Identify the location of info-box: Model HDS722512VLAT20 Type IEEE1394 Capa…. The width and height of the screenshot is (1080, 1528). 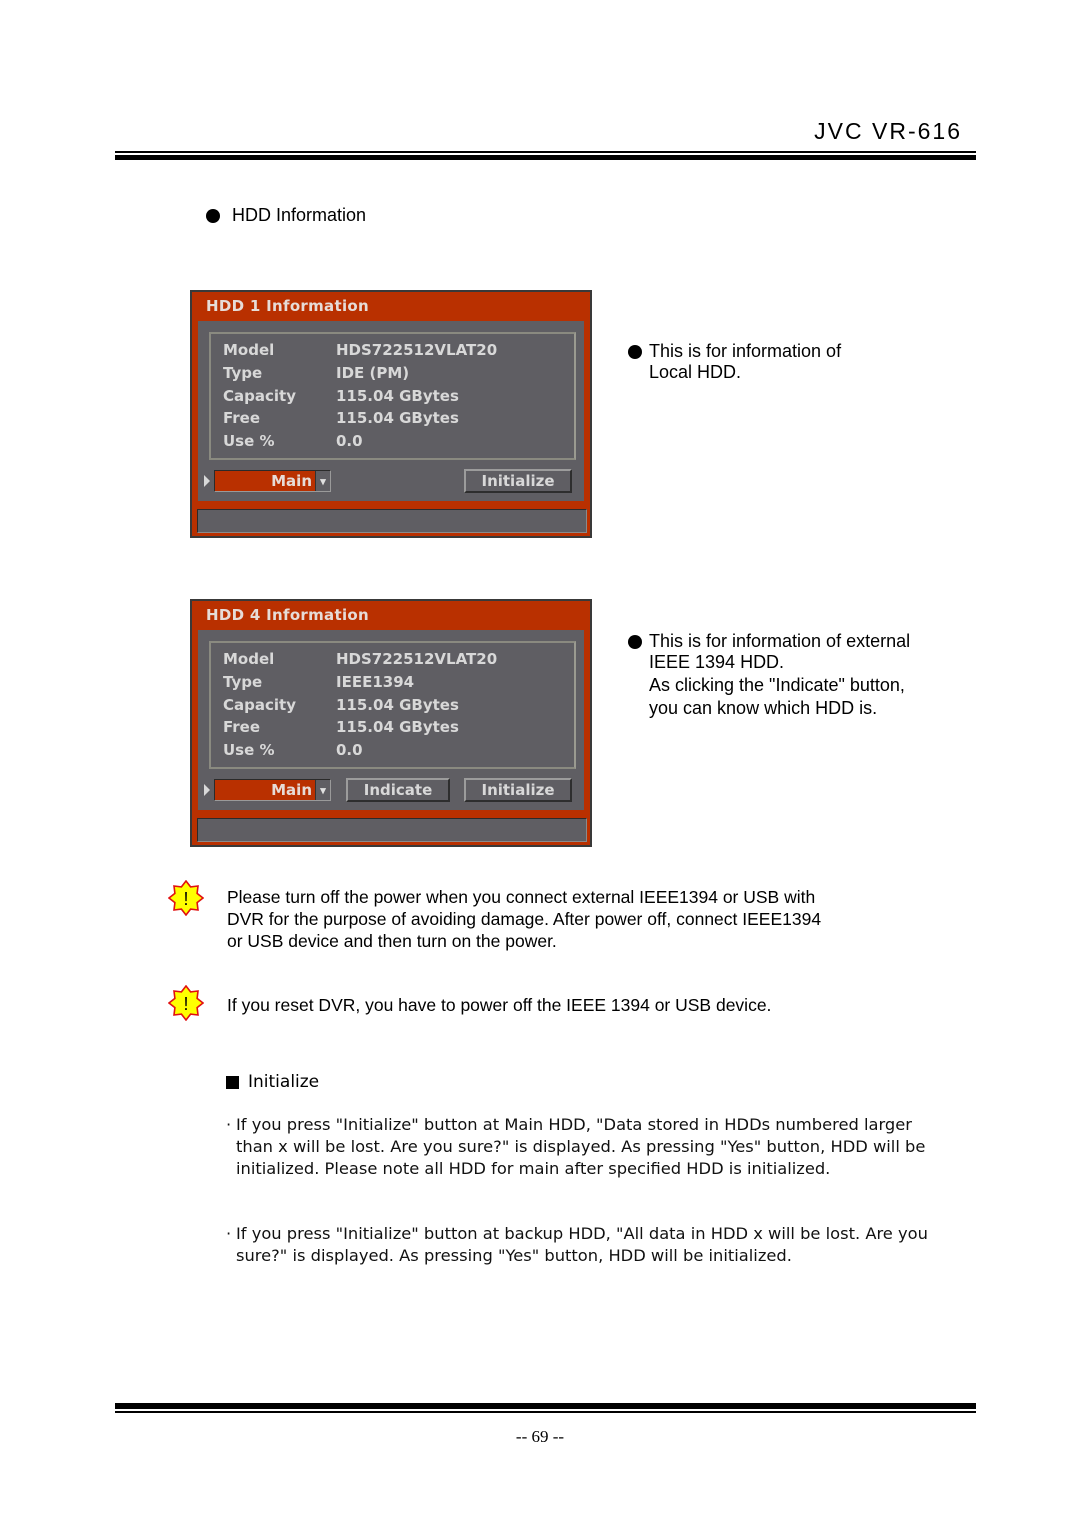
(392, 705).